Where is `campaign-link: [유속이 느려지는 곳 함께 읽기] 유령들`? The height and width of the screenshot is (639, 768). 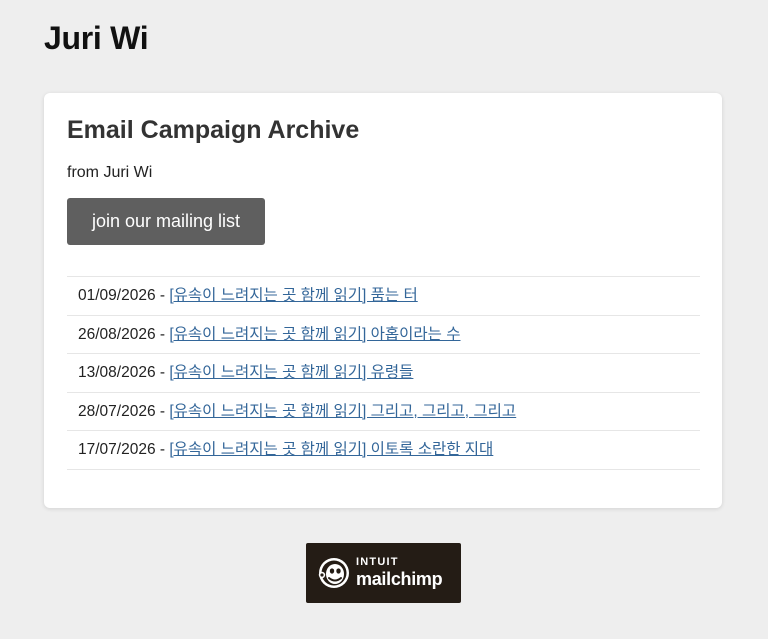
campaign-link: [유속이 느려지는 곳 함께 읽기] 유령들 is located at coordinates (291, 372).